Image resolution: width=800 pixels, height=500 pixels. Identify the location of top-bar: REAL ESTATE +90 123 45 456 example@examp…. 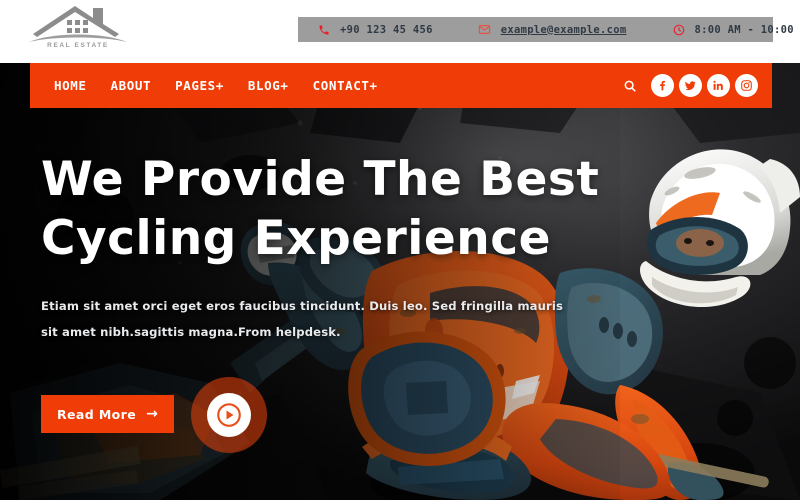
(400, 31).